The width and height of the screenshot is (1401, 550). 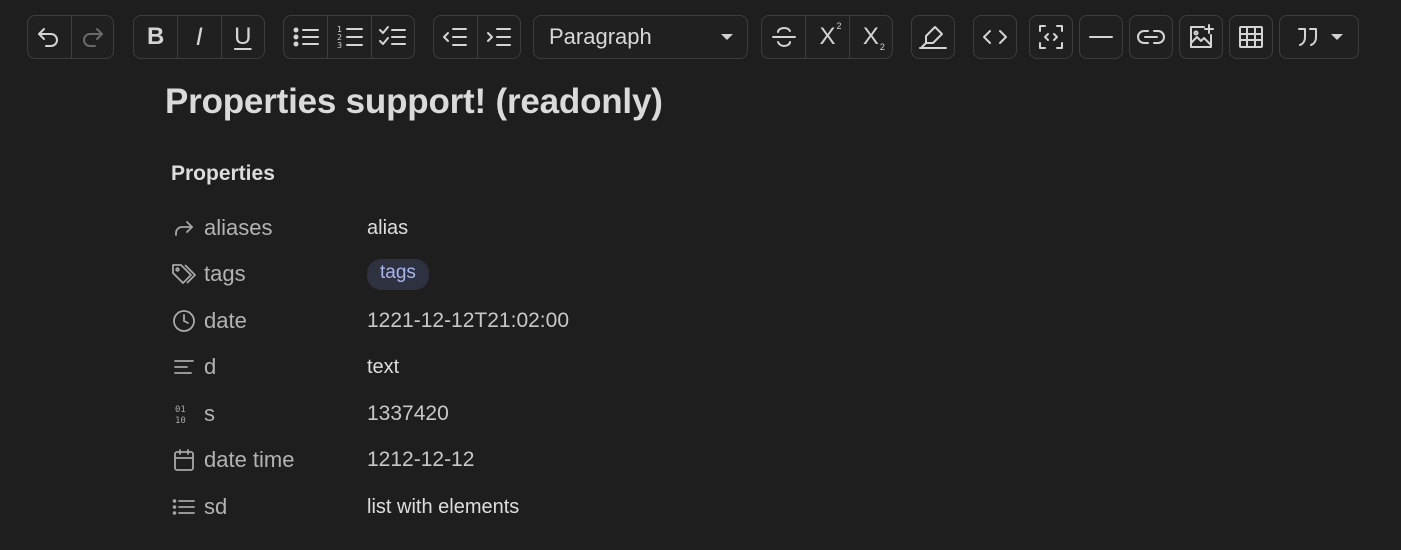 I want to click on indent-icon, so click(x=499, y=37).